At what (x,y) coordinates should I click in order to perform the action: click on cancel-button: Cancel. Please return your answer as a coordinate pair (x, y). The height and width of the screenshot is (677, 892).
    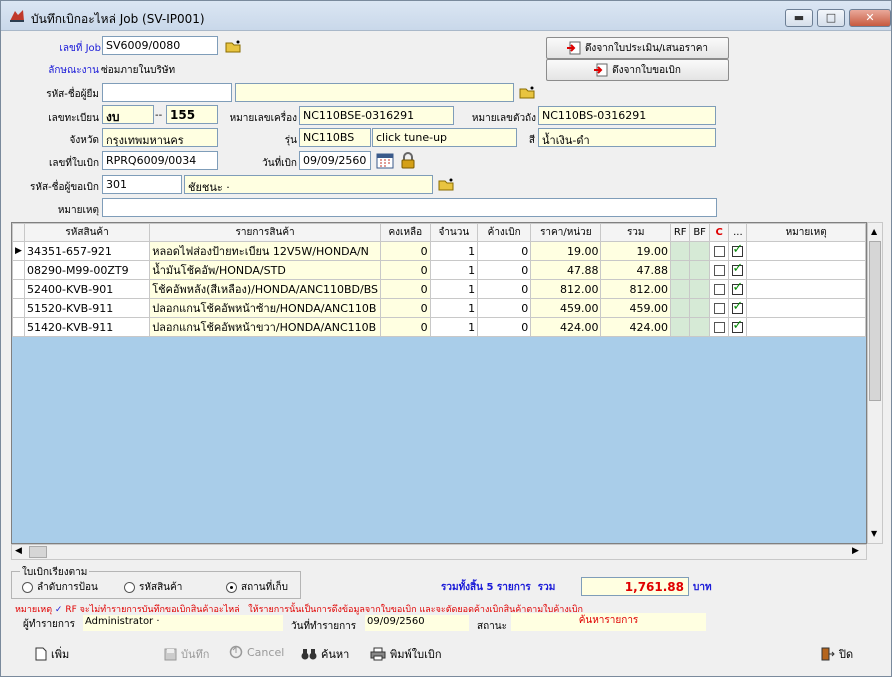
    Looking at the image, I should click on (256, 652).